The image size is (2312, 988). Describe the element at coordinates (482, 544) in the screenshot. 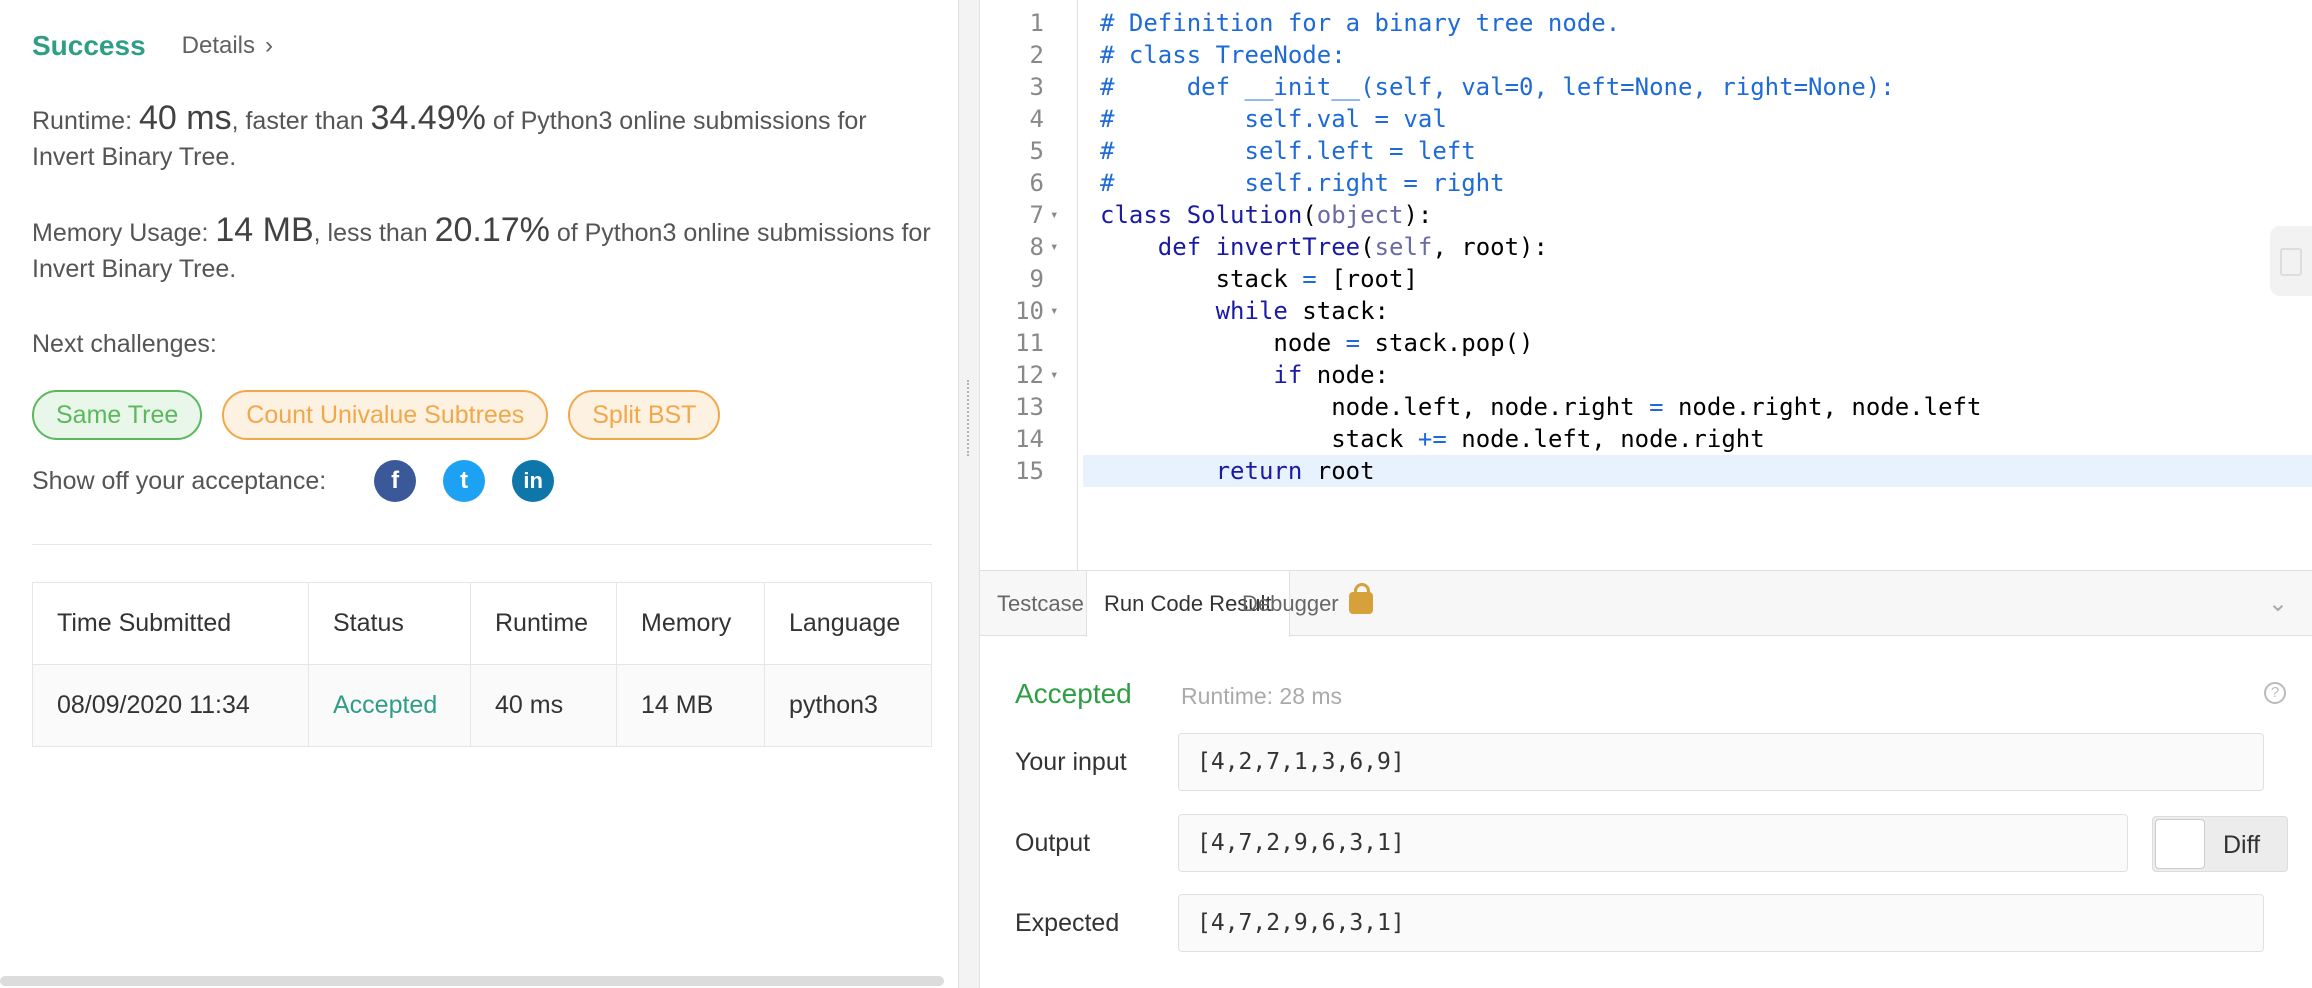

I see `divider` at that location.